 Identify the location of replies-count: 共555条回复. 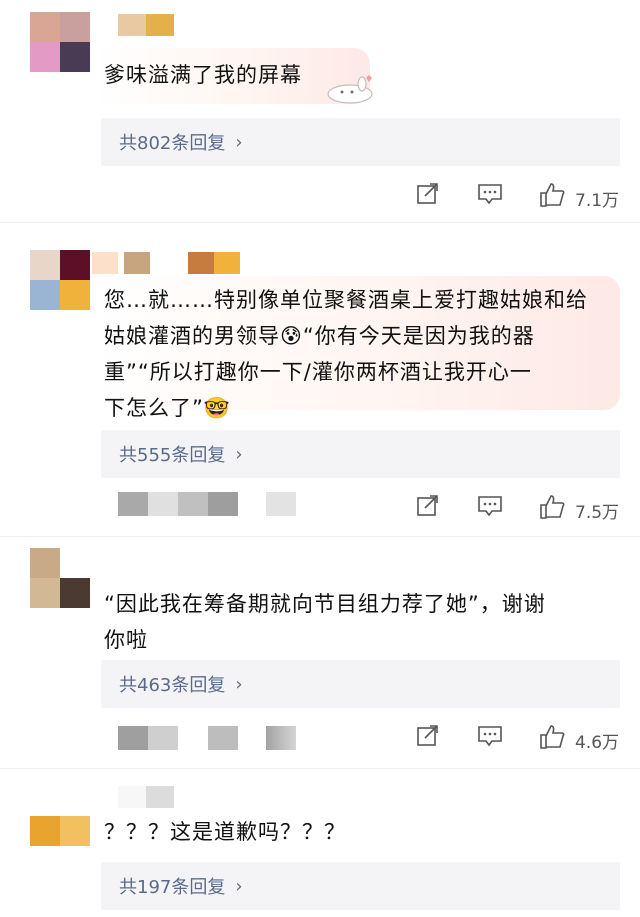
(172, 455).